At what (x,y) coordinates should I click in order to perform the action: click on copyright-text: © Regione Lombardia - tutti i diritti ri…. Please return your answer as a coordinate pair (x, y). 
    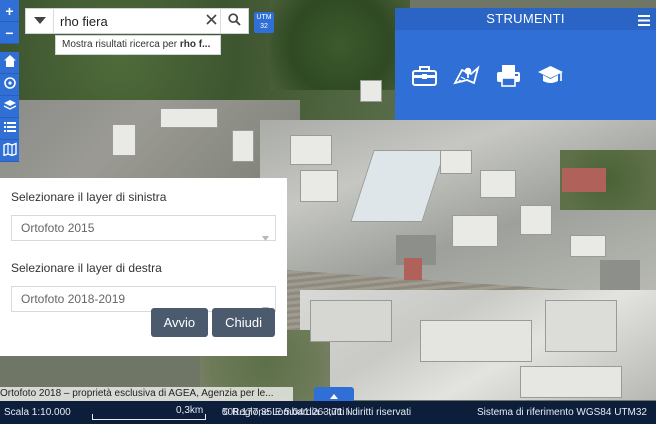
    Looking at the image, I should click on (317, 412).